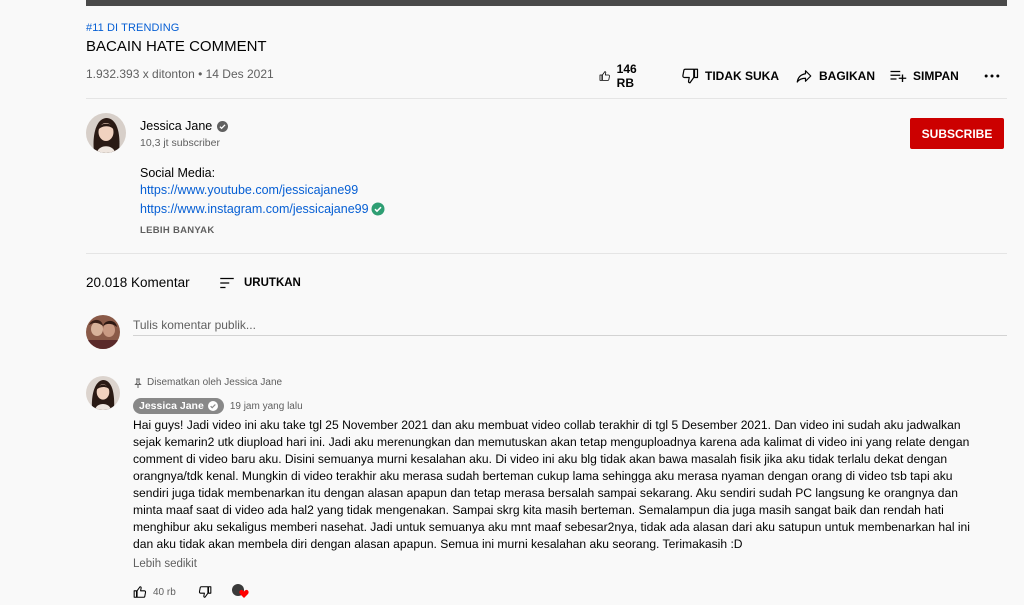 This screenshot has width=1024, height=605. I want to click on video-player-bottom, so click(546, 3).